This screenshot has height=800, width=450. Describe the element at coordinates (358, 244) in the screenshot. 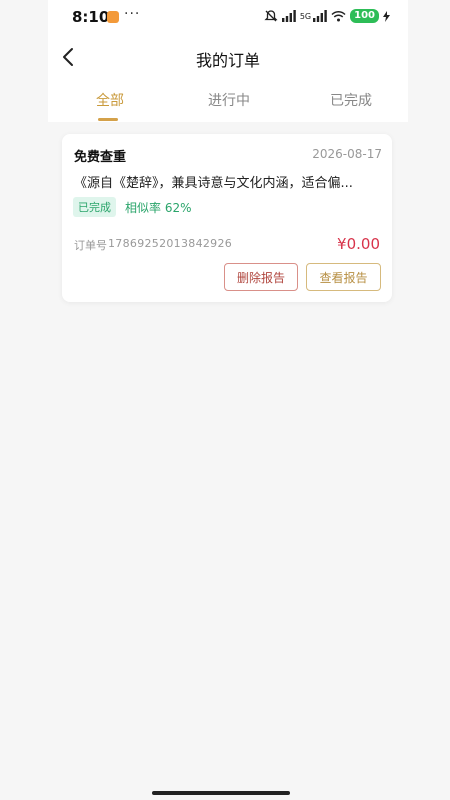

I see `order-price: ¥0.00` at that location.